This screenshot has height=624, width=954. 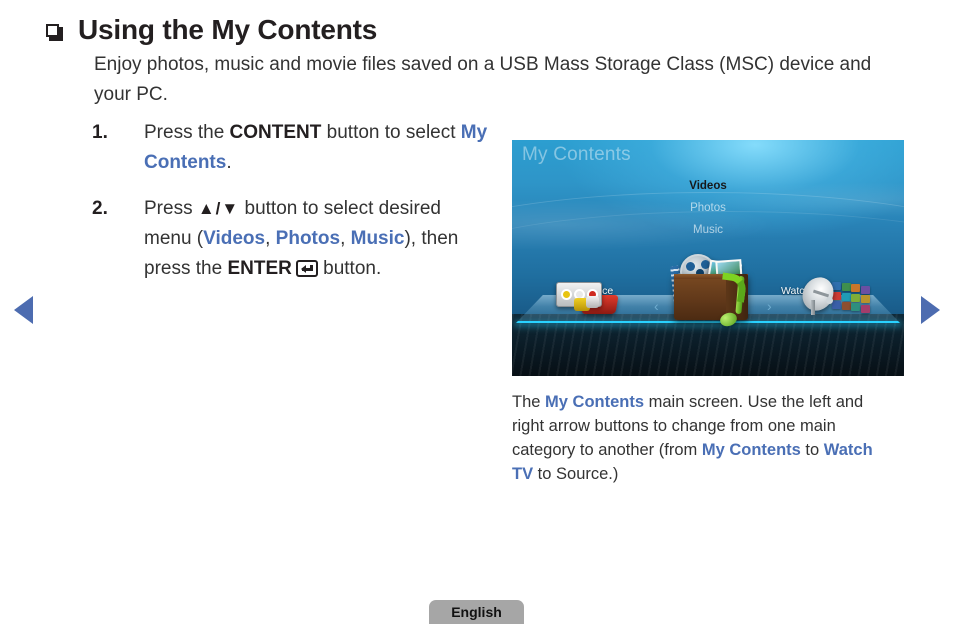 What do you see at coordinates (769, 306) in the screenshot?
I see `tv-chevron-right-icon: ›` at bounding box center [769, 306].